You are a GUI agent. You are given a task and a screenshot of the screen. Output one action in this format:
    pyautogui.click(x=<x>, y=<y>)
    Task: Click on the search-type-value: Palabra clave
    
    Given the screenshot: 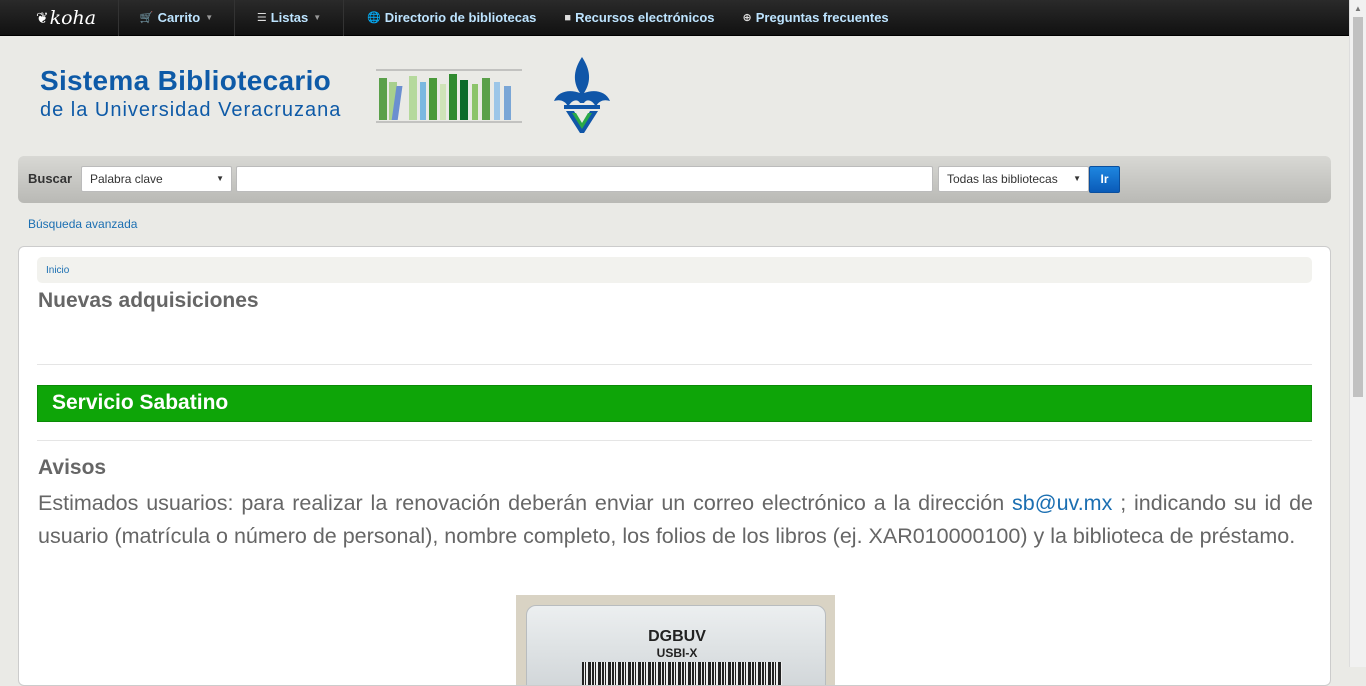 What is the action you would take?
    pyautogui.click(x=126, y=179)
    